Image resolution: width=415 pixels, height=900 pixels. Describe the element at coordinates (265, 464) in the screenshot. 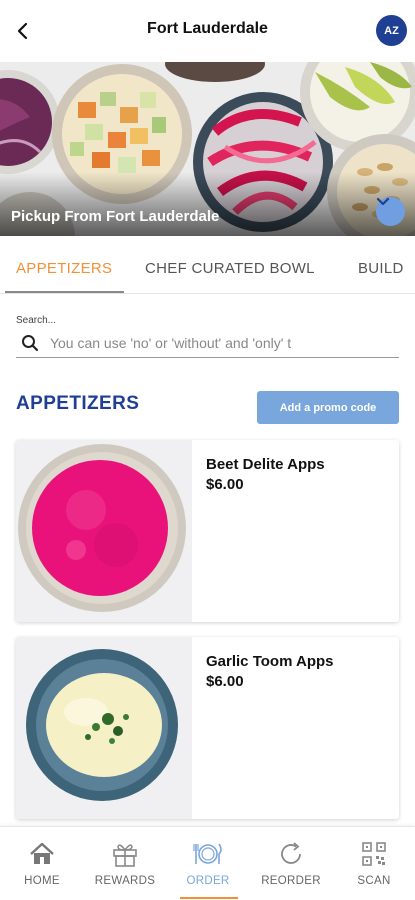

I see `menu-item-name: Beet Delite Apps` at that location.